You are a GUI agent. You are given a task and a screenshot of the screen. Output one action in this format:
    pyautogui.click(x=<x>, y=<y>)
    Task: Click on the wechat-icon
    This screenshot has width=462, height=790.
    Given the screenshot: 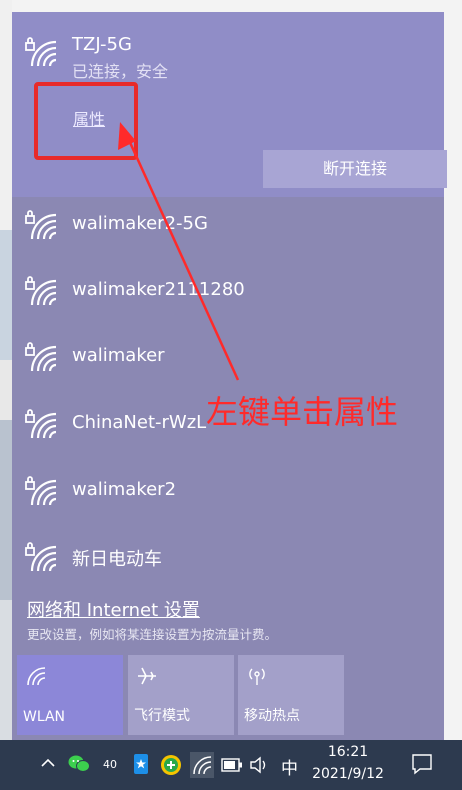 What is the action you would take?
    pyautogui.click(x=79, y=766)
    